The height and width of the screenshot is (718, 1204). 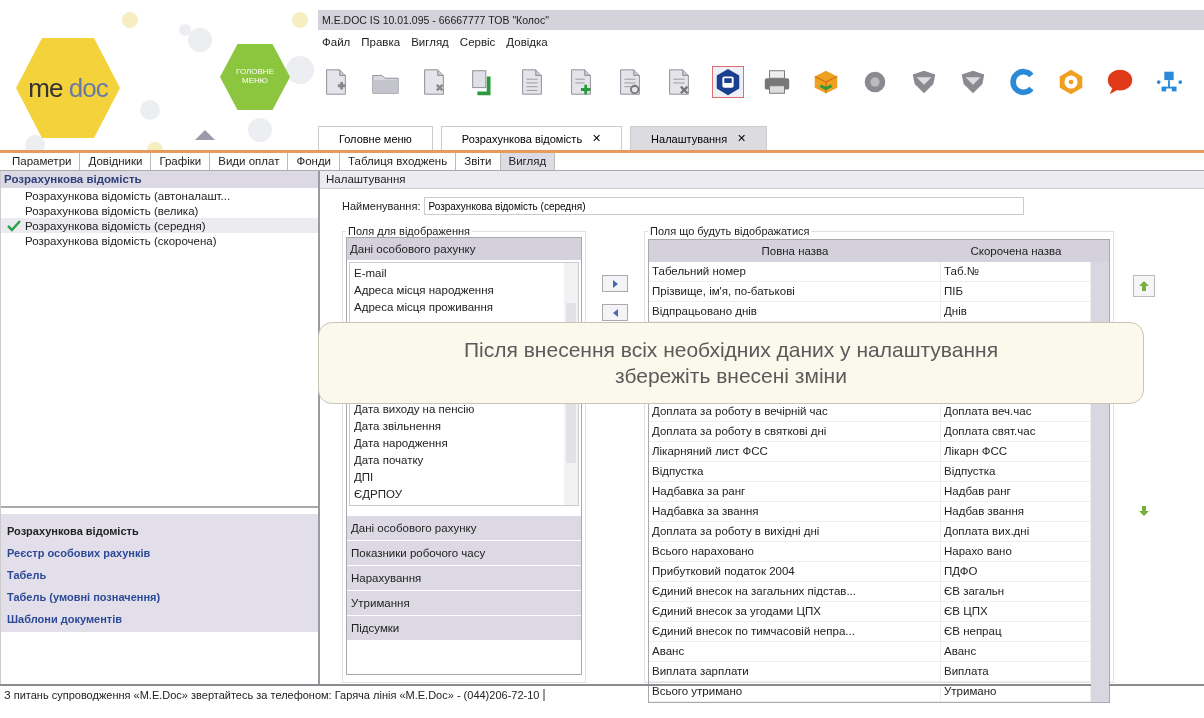 I want to click on group-label: Поля що будуть відображатися, so click(x=730, y=231).